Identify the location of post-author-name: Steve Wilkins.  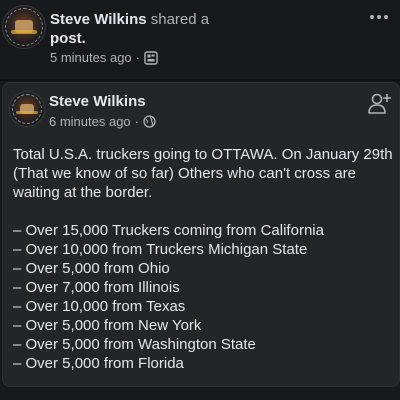
(97, 101).